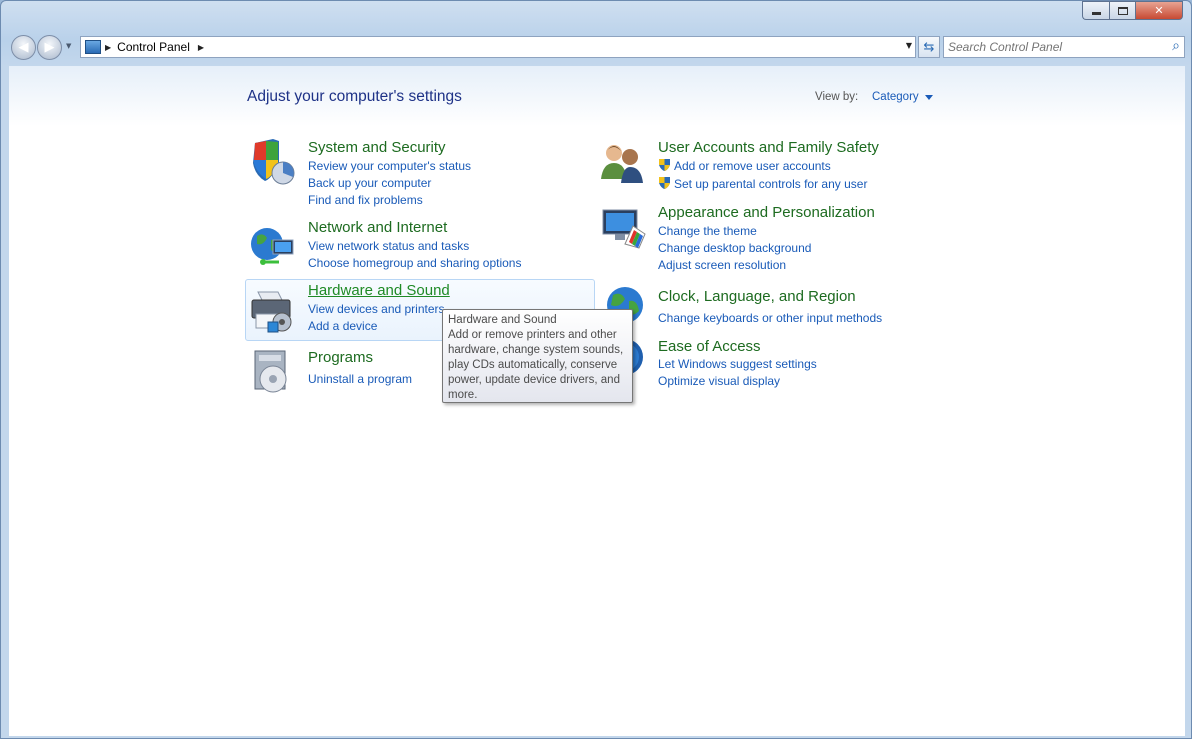 The height and width of the screenshot is (739, 1192). I want to click on category-title: Clock, Language, and Region, so click(757, 296).